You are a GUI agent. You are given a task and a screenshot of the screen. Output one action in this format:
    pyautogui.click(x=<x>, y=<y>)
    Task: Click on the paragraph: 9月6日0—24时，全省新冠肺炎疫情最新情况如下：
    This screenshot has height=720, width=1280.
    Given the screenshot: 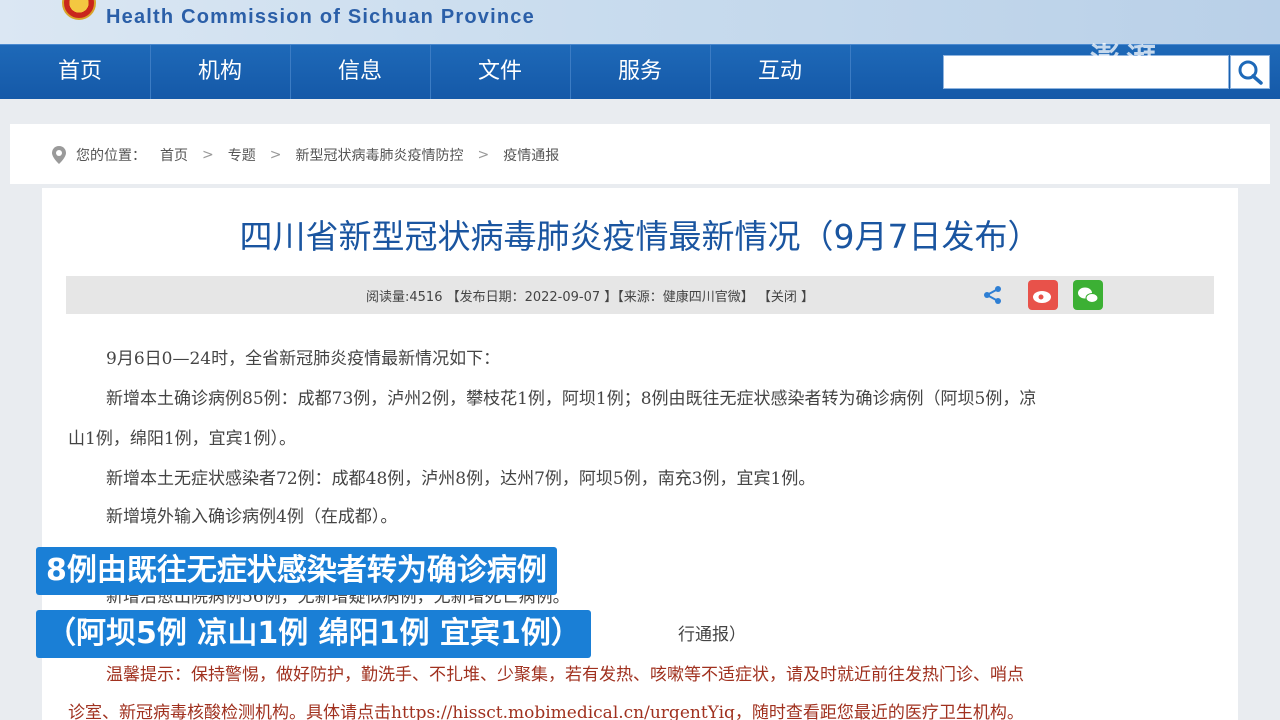 What is the action you would take?
    pyautogui.click(x=303, y=359)
    